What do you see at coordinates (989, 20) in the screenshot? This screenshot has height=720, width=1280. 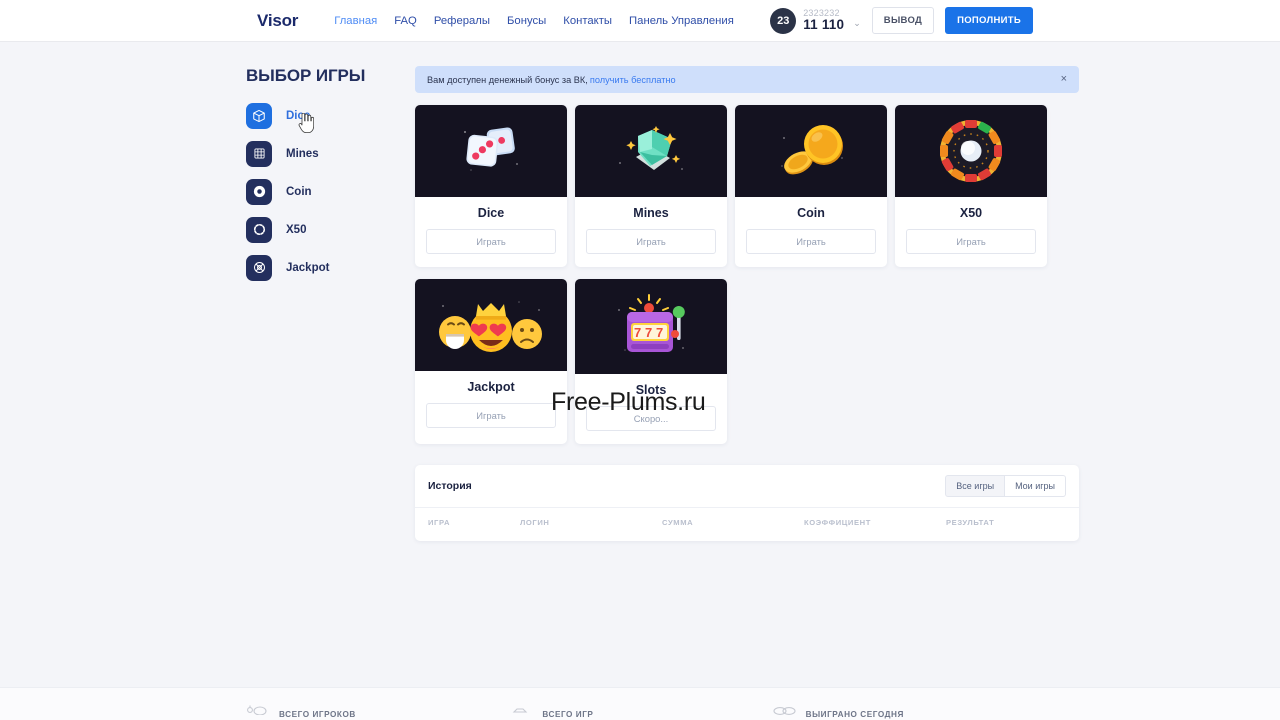 I see `deposit-button: ПОПОЛНИТЬ` at bounding box center [989, 20].